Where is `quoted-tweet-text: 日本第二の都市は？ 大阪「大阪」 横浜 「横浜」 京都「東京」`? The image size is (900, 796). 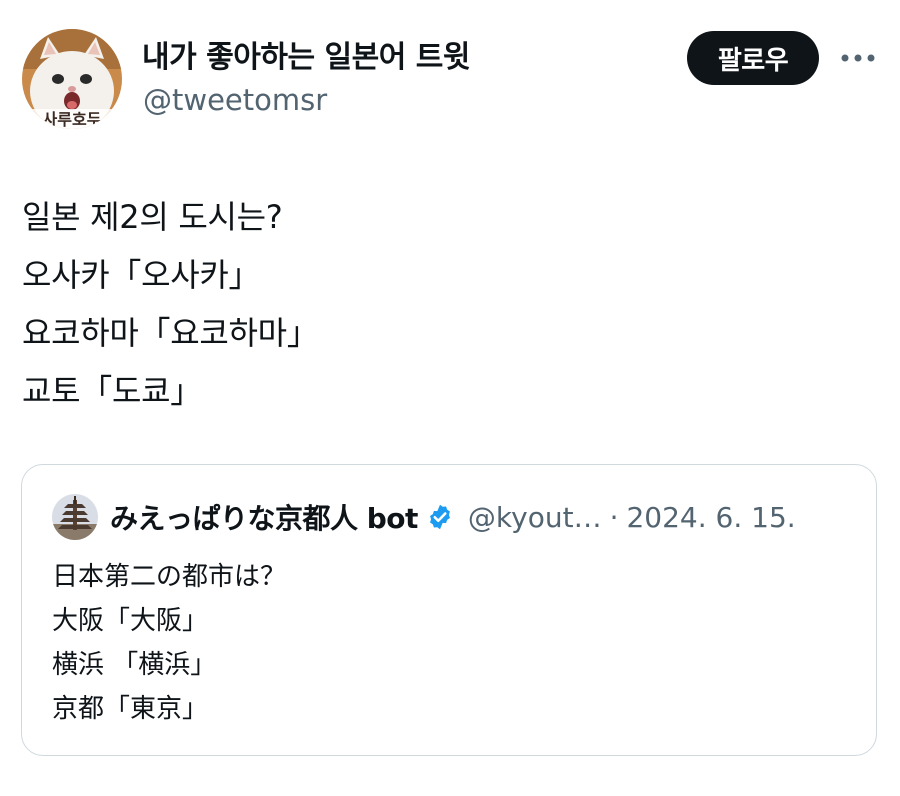 quoted-tweet-text: 日本第二の都市は？ 大阪「大阪」 横浜 「横浜」 京都「東京」 is located at coordinates (169, 643).